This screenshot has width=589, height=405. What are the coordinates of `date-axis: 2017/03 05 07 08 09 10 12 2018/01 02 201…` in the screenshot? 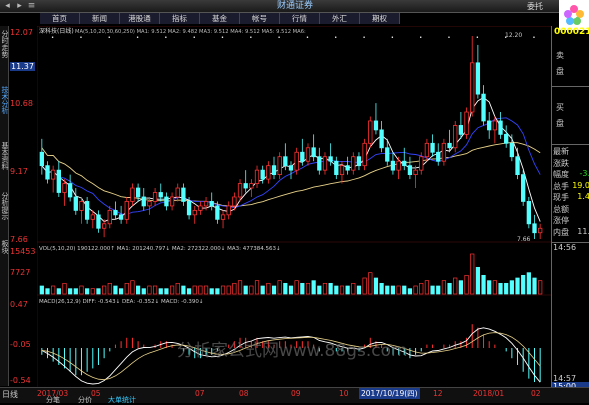 It's located at (294, 393).